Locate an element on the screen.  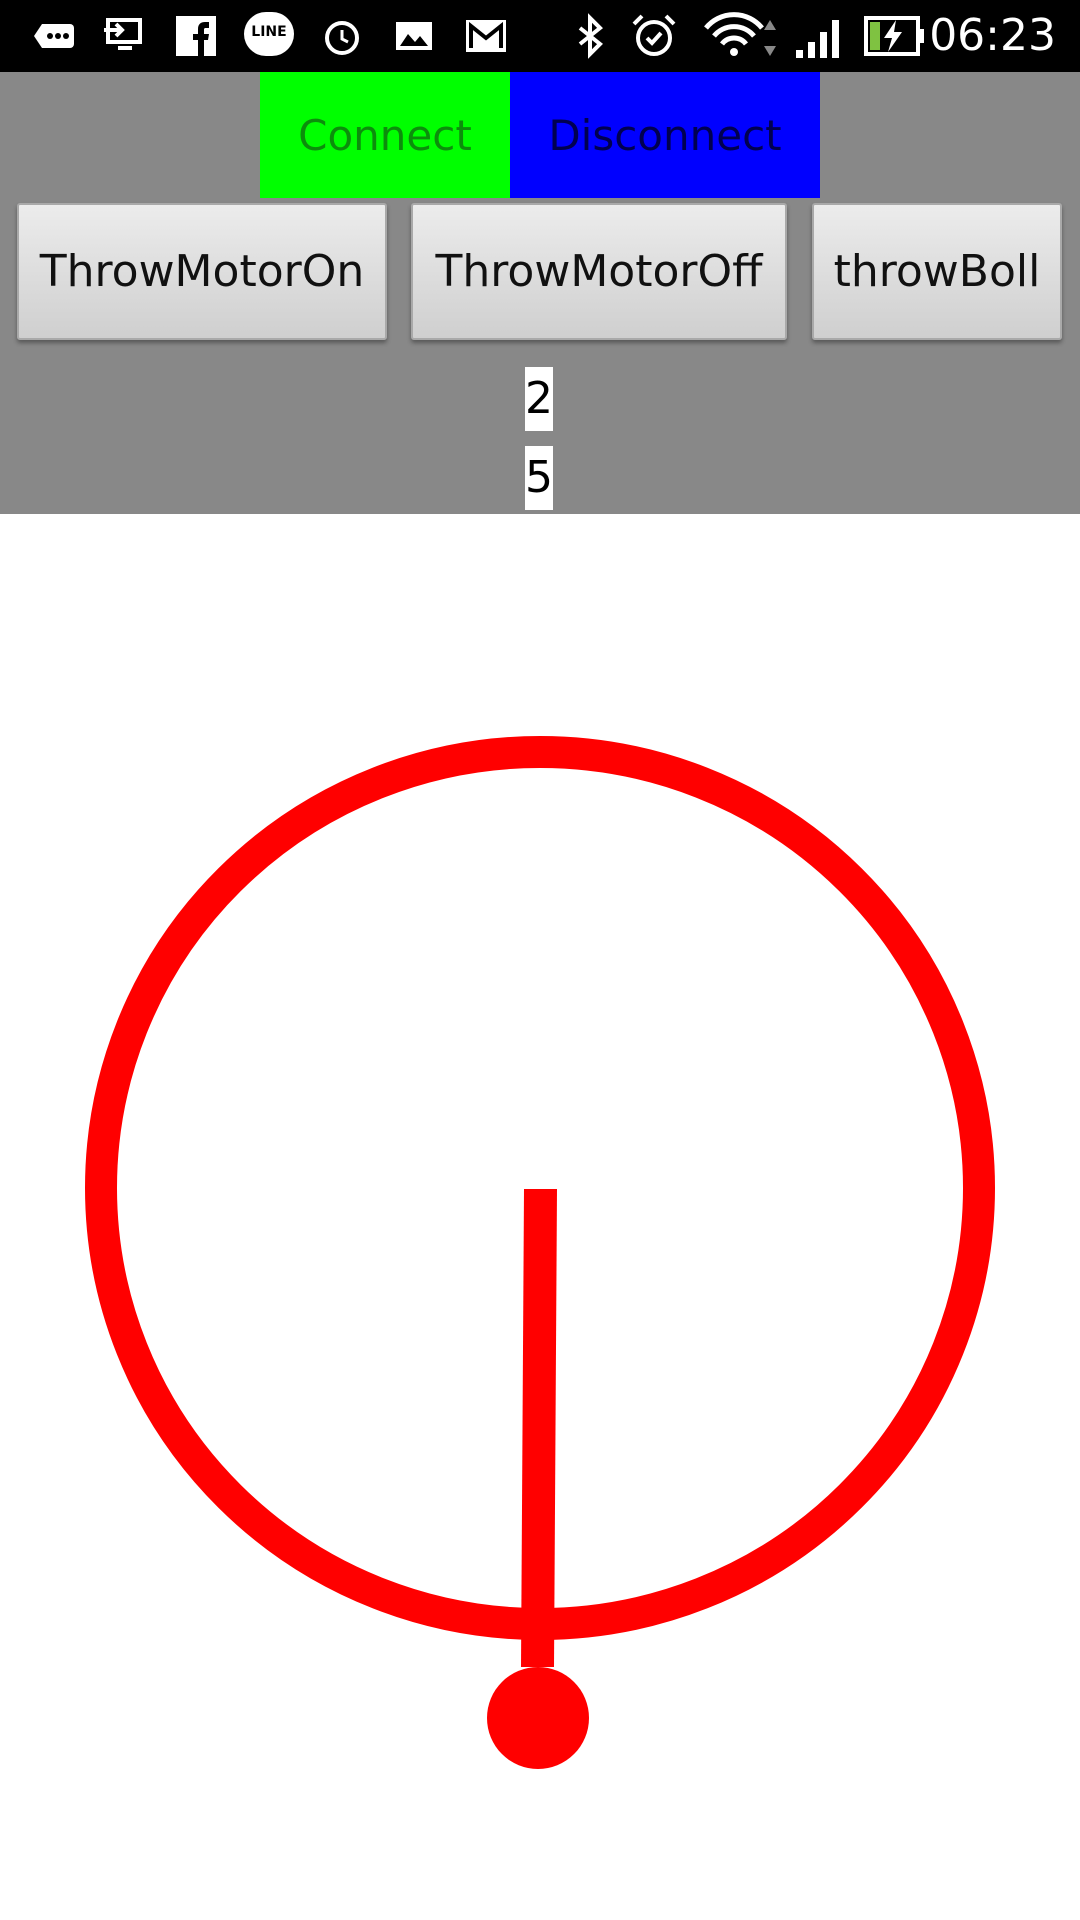
status-bar: LINE 06:23 is located at coordinates (540, 36).